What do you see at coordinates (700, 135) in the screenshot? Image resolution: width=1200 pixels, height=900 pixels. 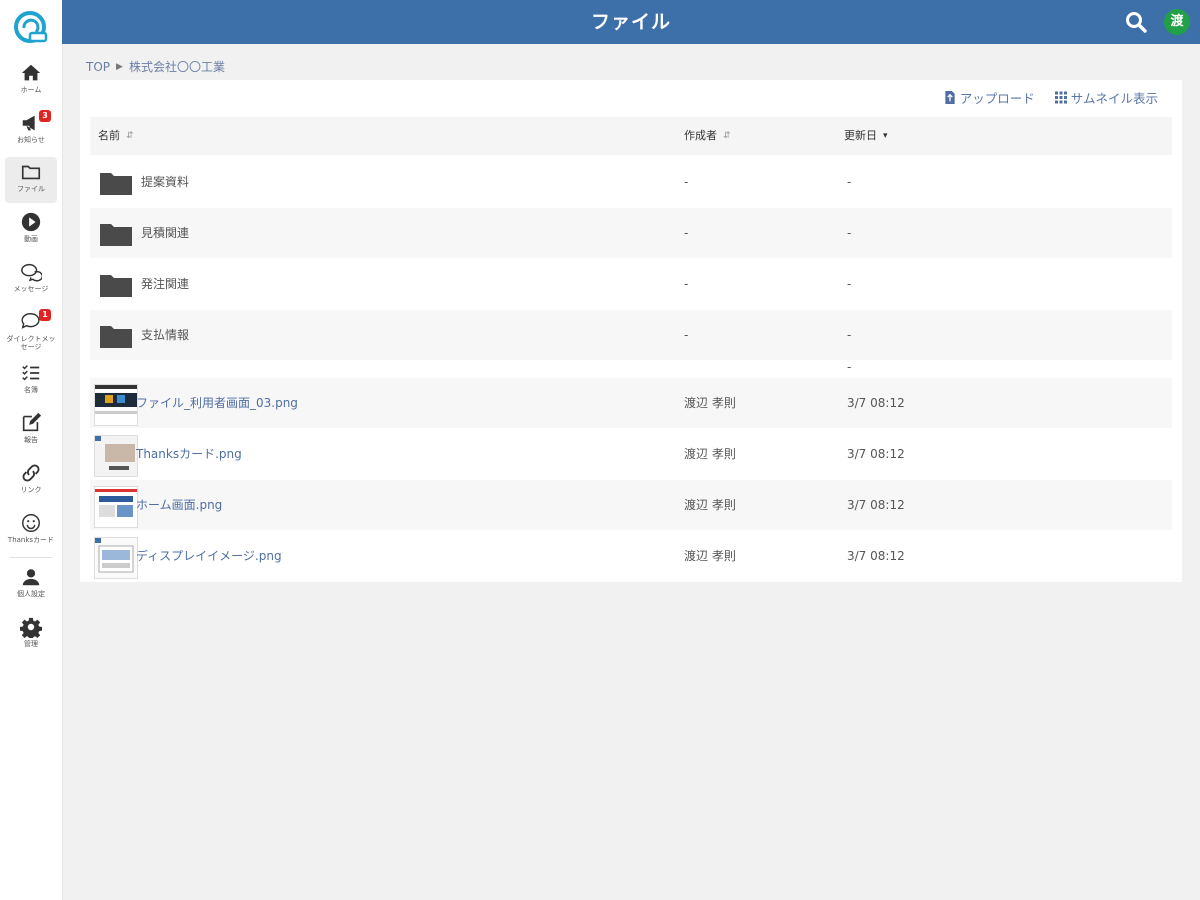 I see `column-label: 作成者` at bounding box center [700, 135].